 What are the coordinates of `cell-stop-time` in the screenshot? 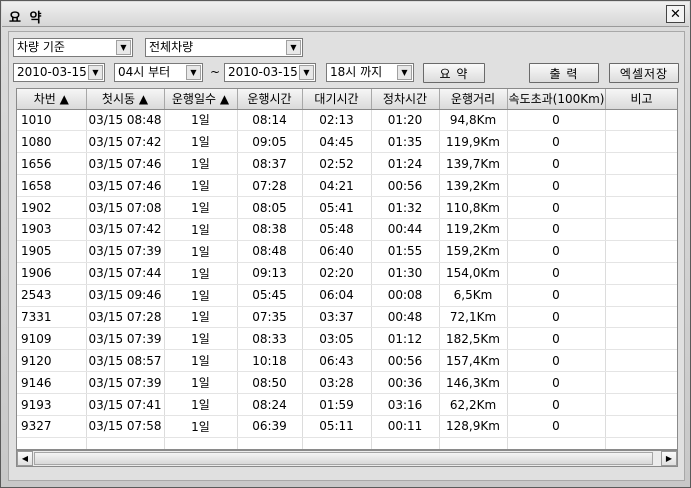 It's located at (405, 443).